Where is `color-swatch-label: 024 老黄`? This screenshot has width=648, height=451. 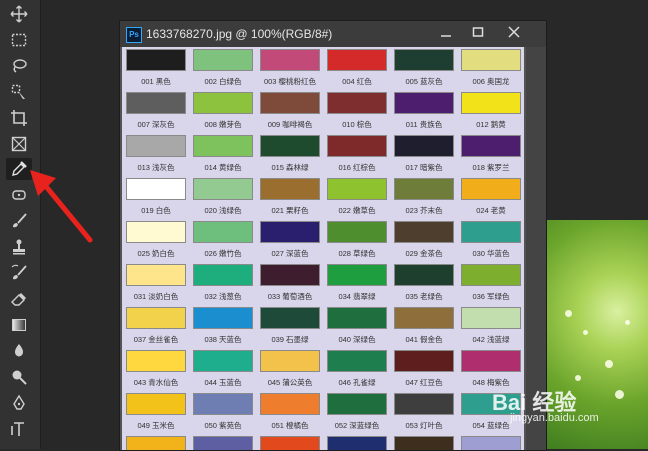 color-swatch-label: 024 老黄 is located at coordinates (491, 210).